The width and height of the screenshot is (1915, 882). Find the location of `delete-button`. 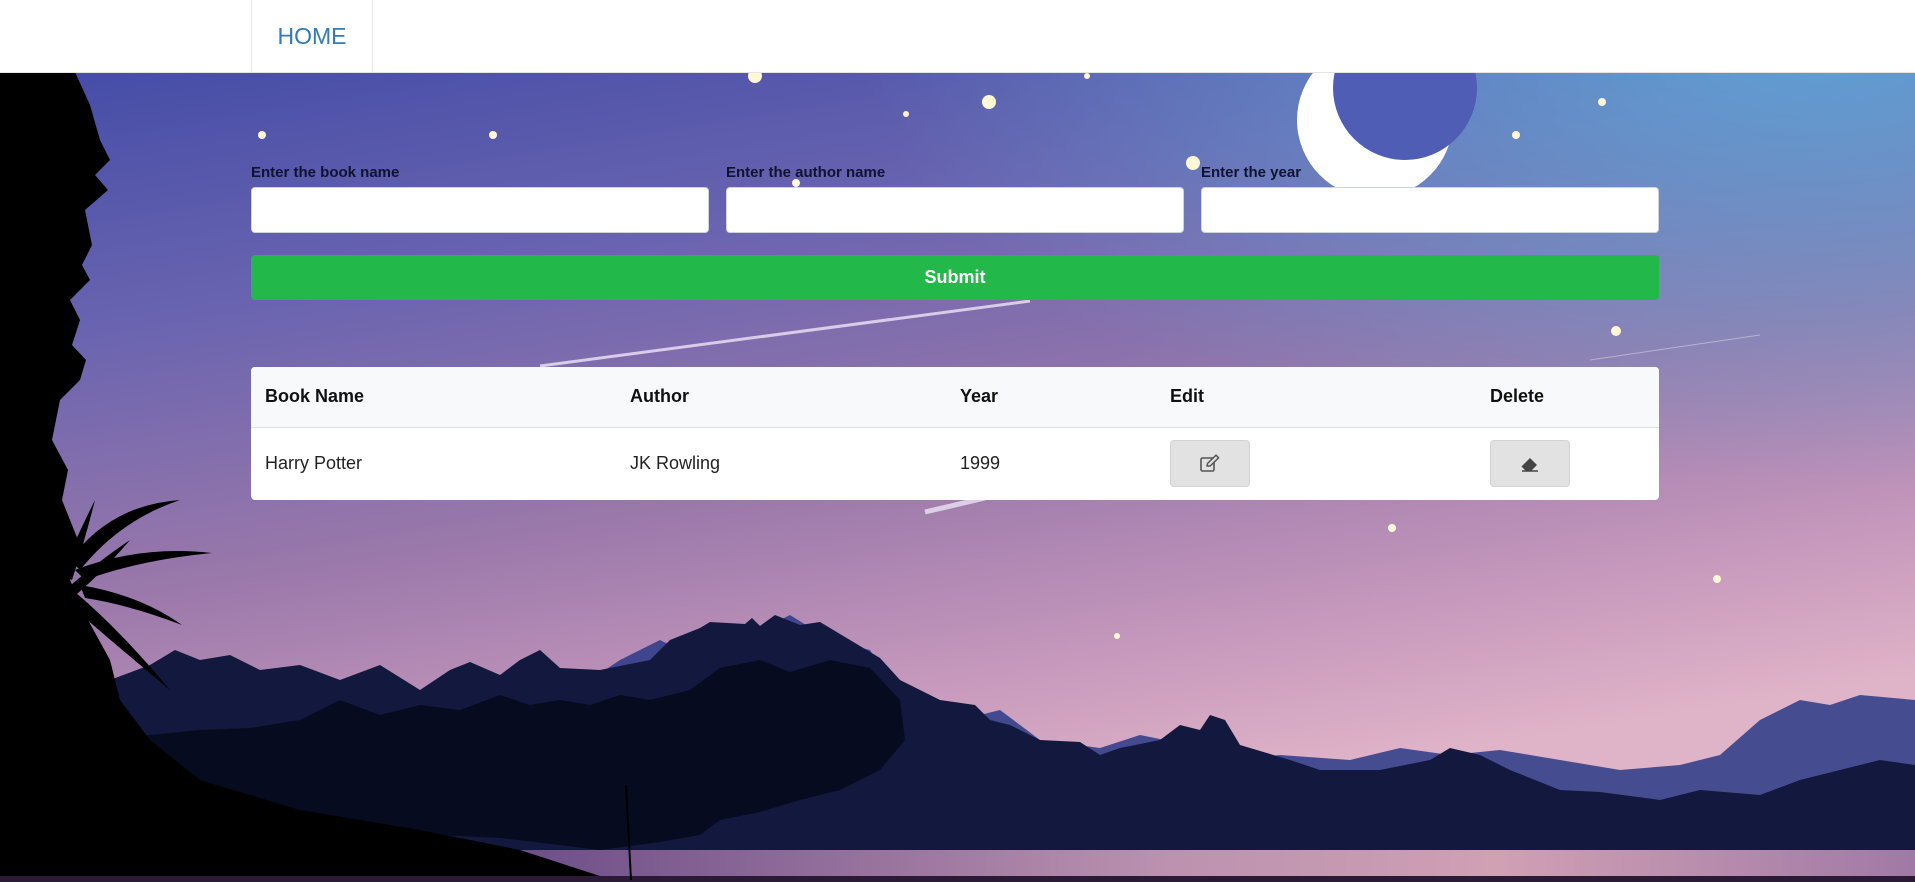

delete-button is located at coordinates (1530, 464).